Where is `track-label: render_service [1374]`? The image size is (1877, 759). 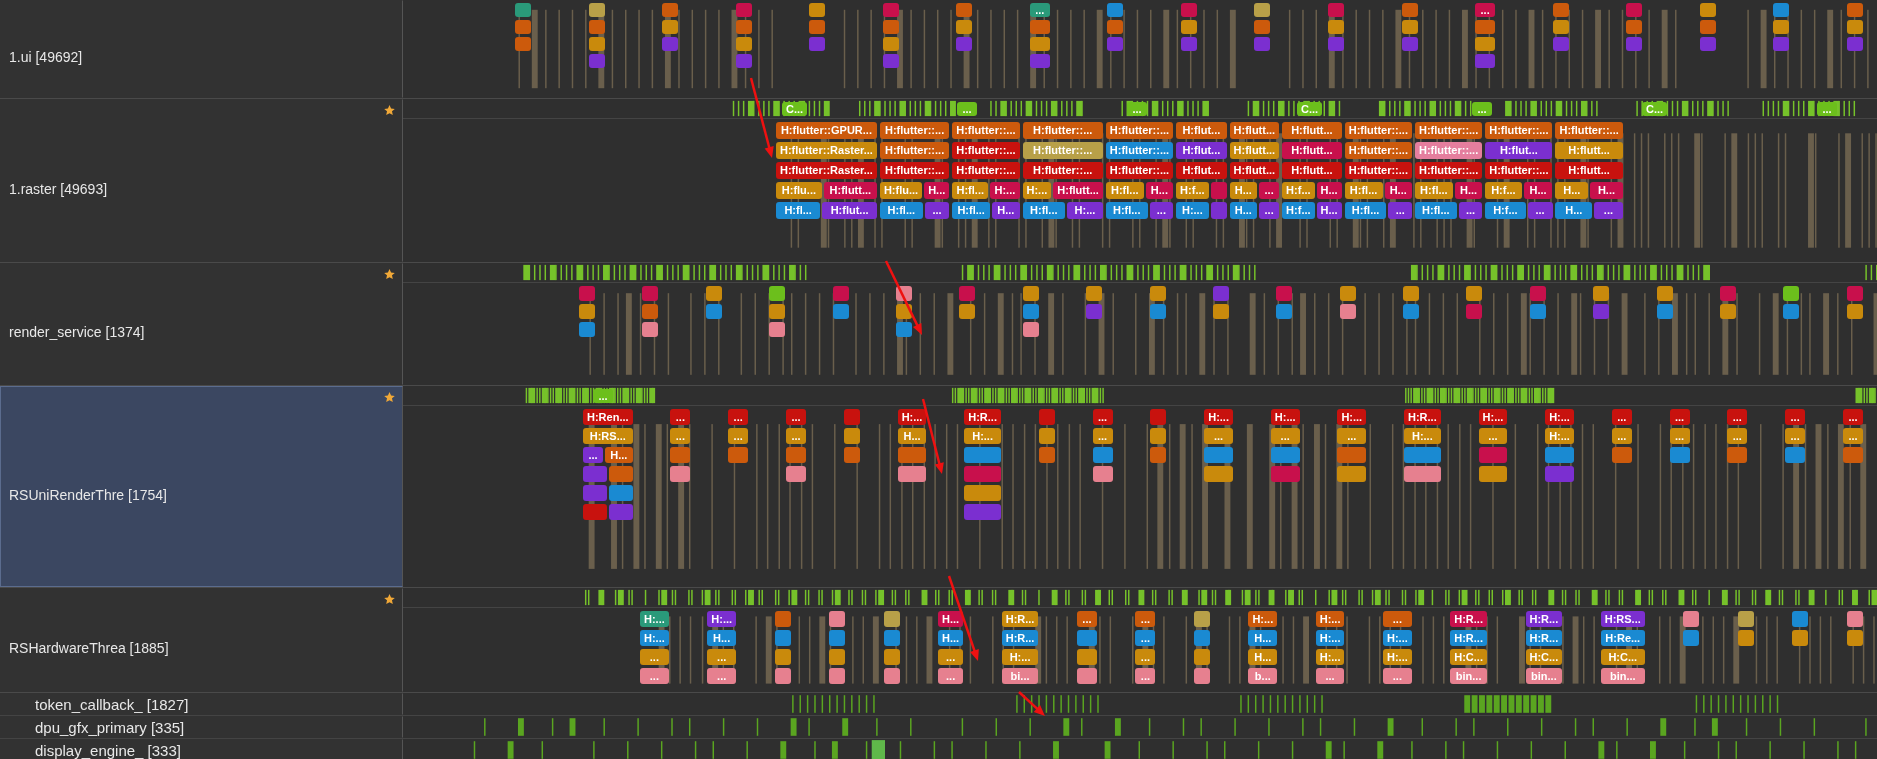
track-label: render_service [1374] is located at coordinates (201, 324).